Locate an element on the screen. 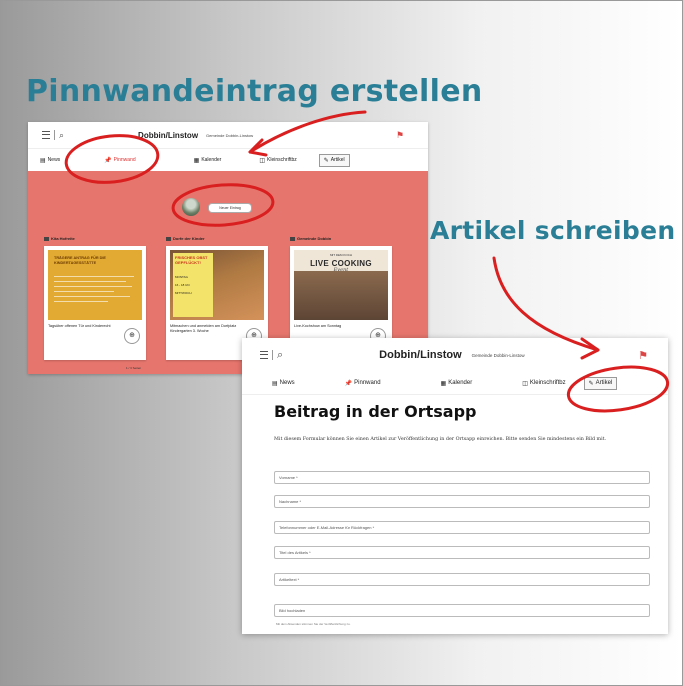  card-category: Gemeinde Dobbin is located at coordinates (310, 238).